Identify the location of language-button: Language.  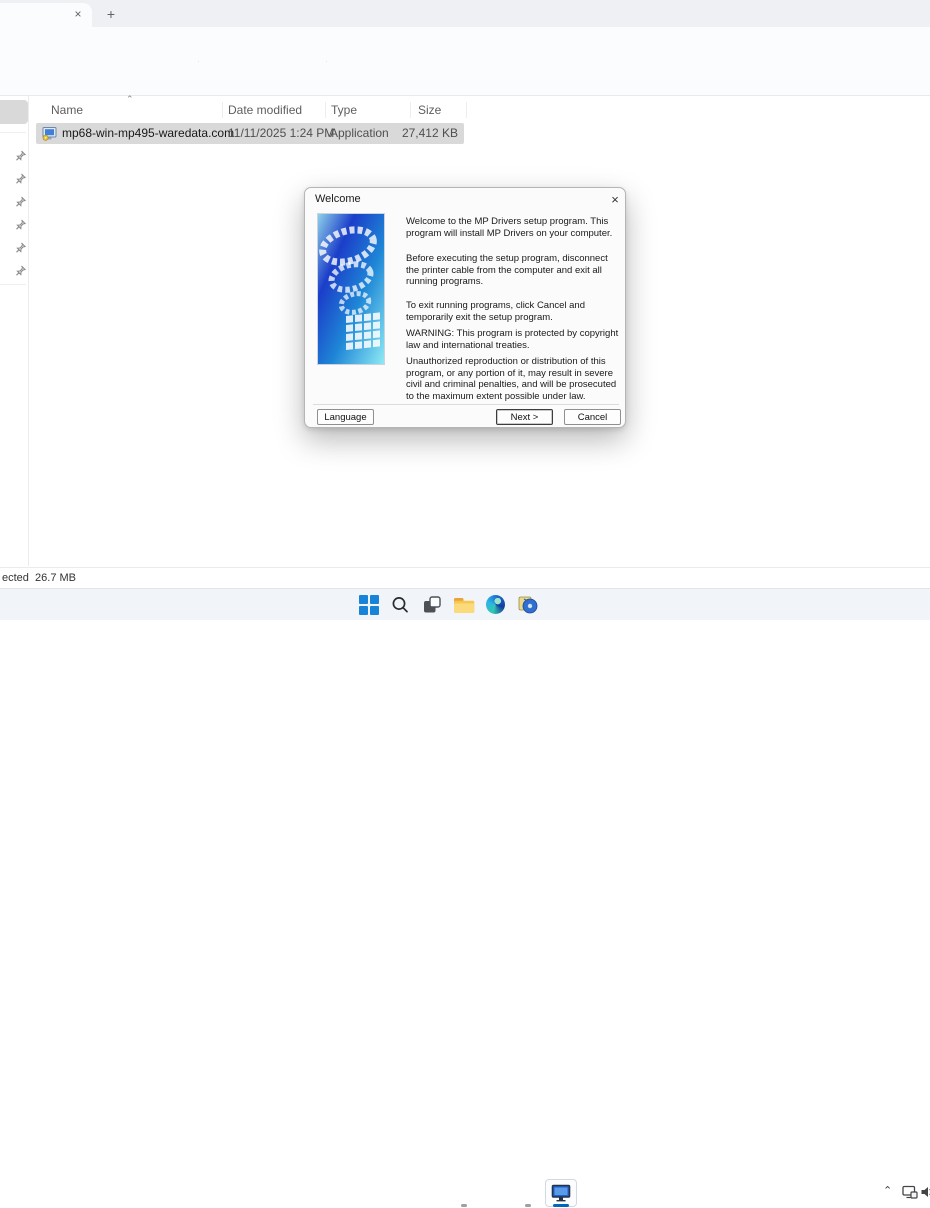
(345, 417).